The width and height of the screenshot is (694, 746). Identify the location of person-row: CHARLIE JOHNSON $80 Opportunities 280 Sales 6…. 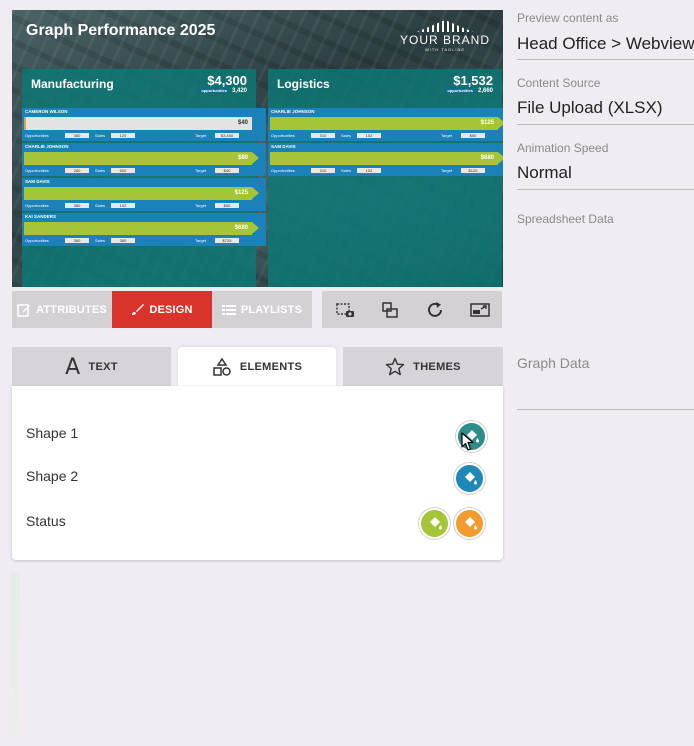
(144, 159).